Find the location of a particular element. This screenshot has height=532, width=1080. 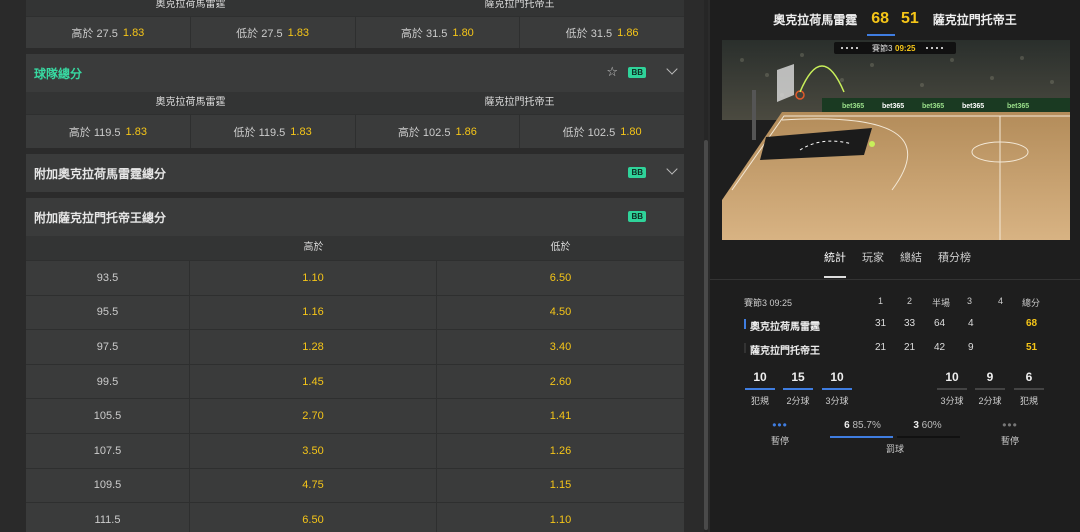

odds-button: 低於 31.5 1.86 is located at coordinates (602, 32).